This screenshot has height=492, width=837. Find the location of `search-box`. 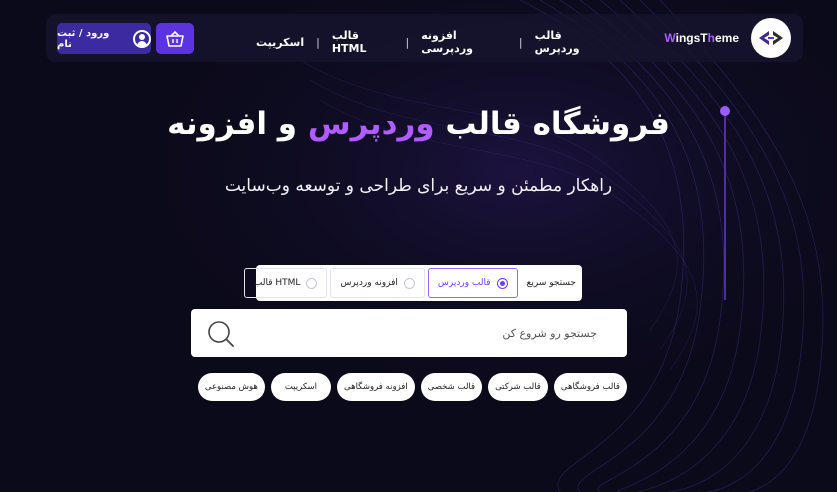

search-box is located at coordinates (409, 333).